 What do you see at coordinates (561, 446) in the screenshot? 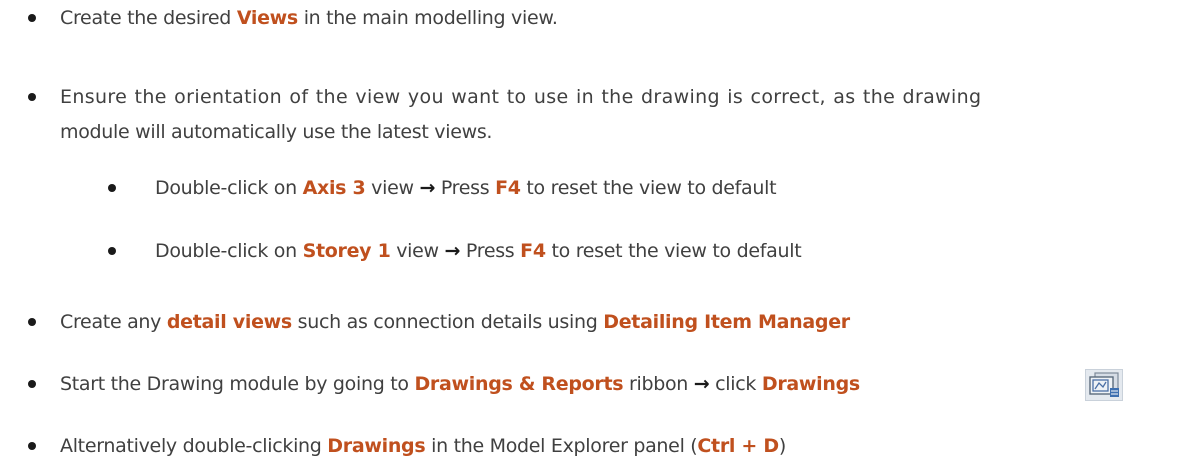
I see `text-run: in the Model Explorer panel (` at bounding box center [561, 446].